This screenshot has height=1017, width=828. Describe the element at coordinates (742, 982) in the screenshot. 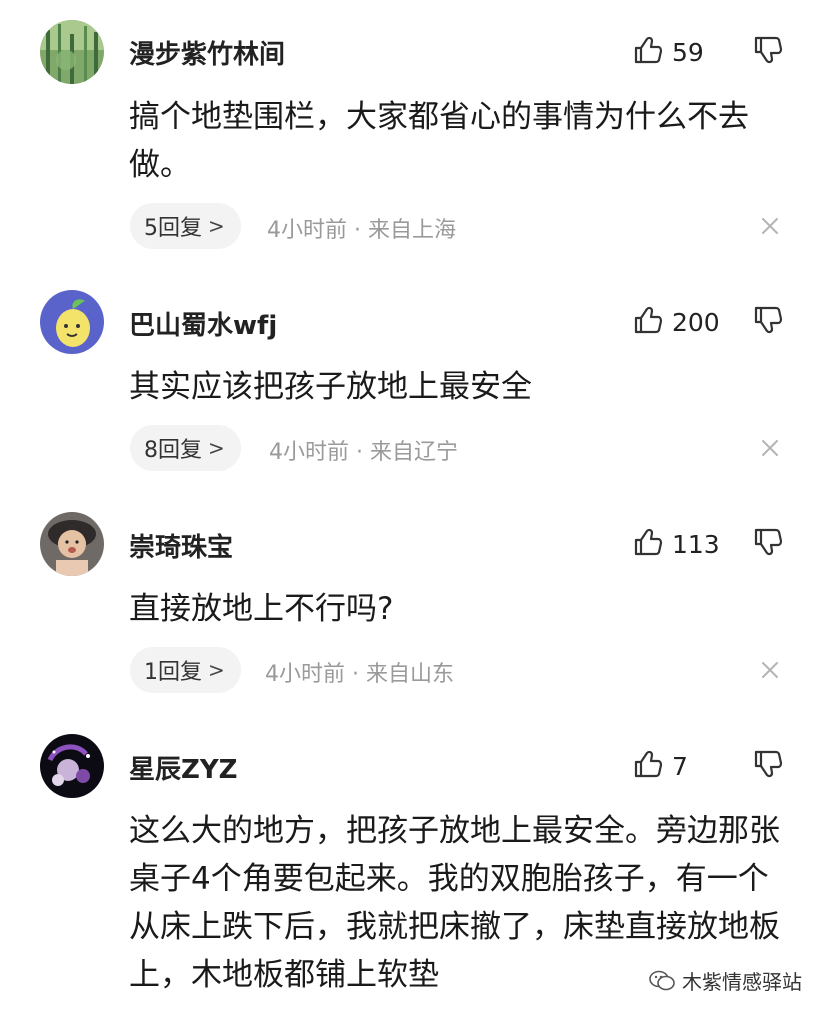

I see `watermark-text: 木紫情感驿站` at that location.